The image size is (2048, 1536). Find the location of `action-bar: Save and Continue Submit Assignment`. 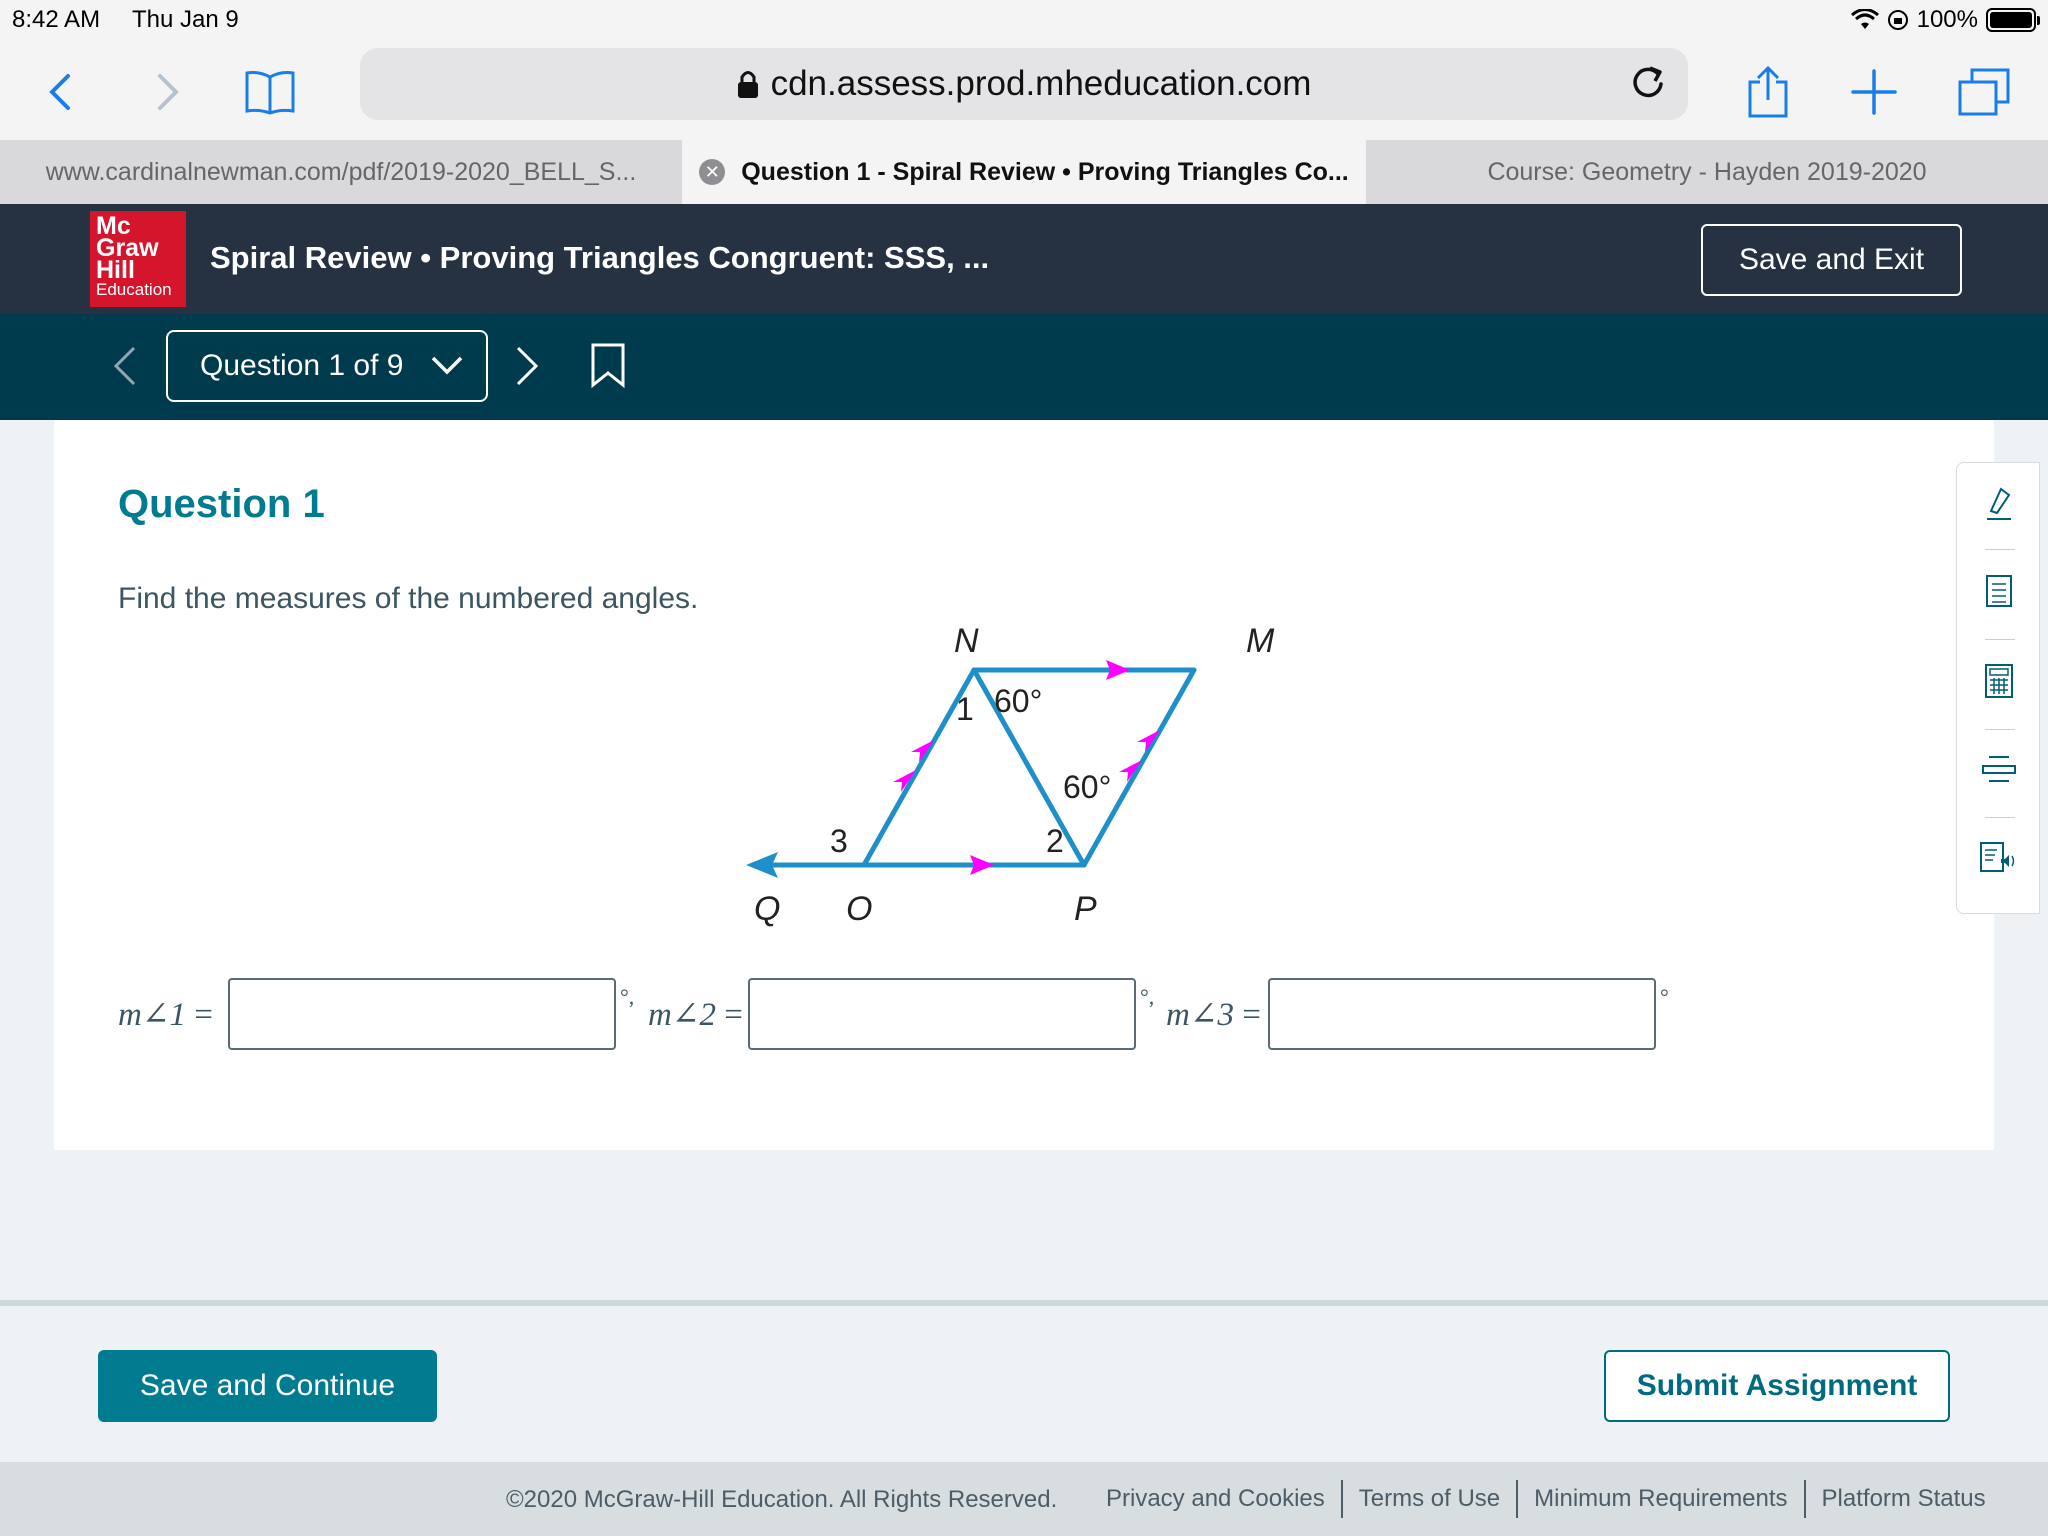

action-bar: Save and Continue Submit Assignment is located at coordinates (1024, 1384).